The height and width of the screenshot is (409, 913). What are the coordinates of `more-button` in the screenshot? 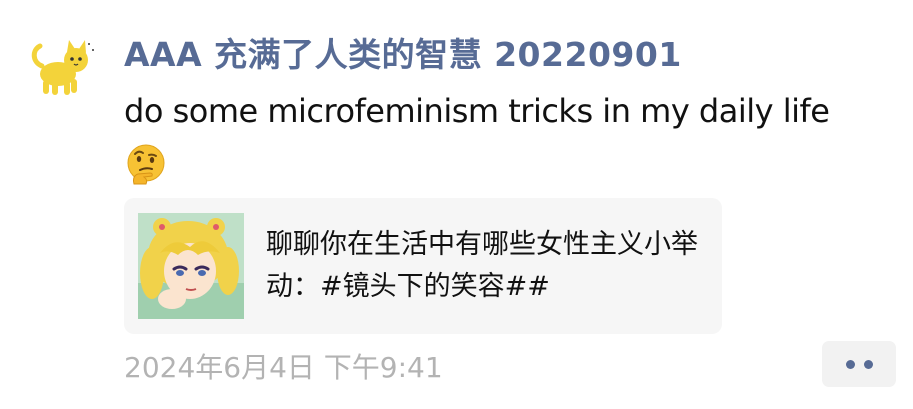 It's located at (859, 364).